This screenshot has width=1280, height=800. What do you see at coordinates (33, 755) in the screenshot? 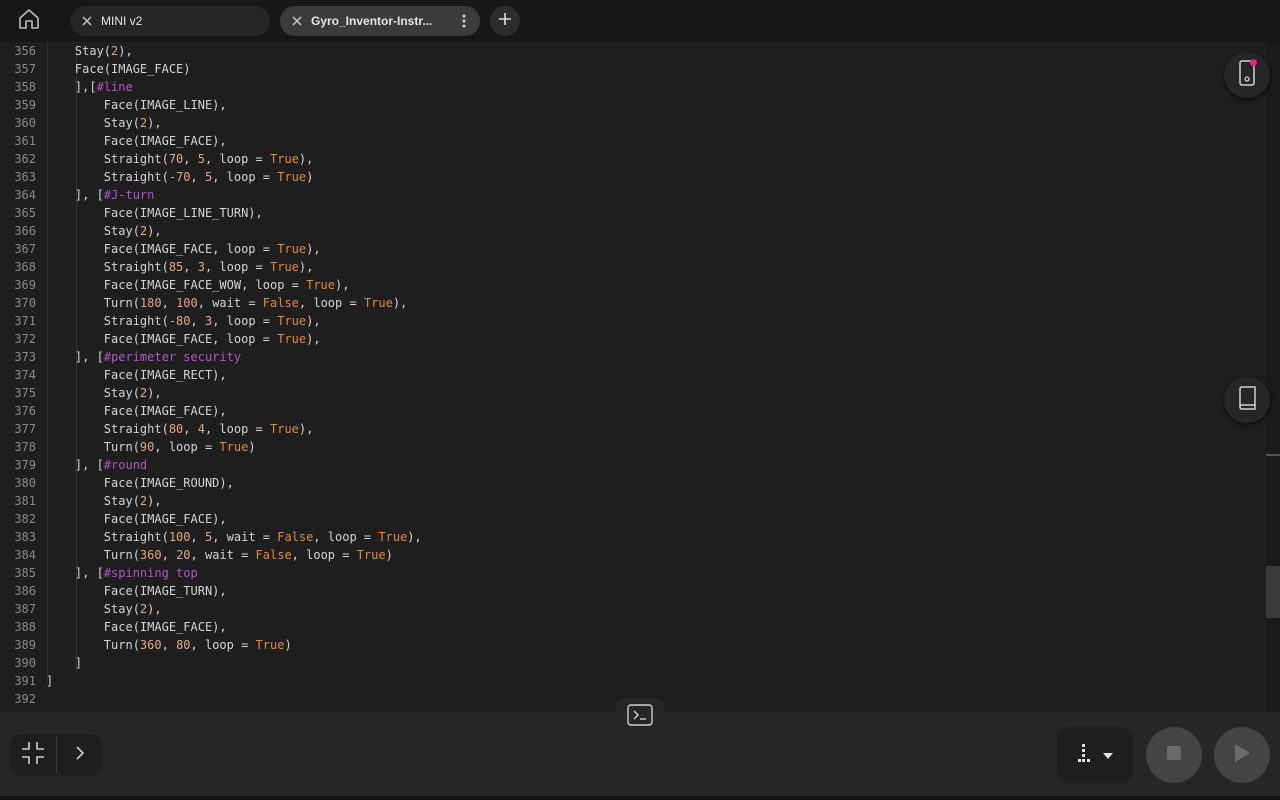
I see `shrink-button` at bounding box center [33, 755].